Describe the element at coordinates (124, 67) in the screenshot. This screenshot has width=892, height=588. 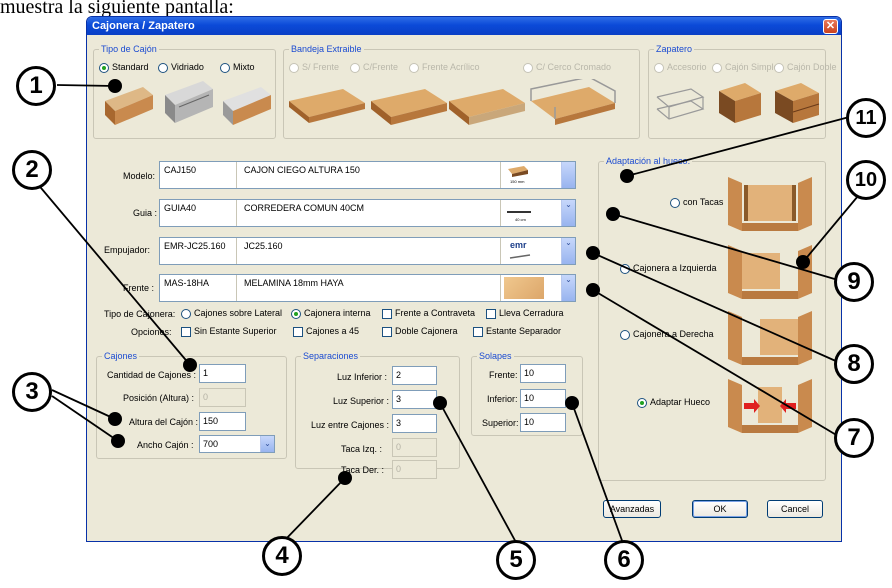
I see `radio-standard: Standard` at that location.